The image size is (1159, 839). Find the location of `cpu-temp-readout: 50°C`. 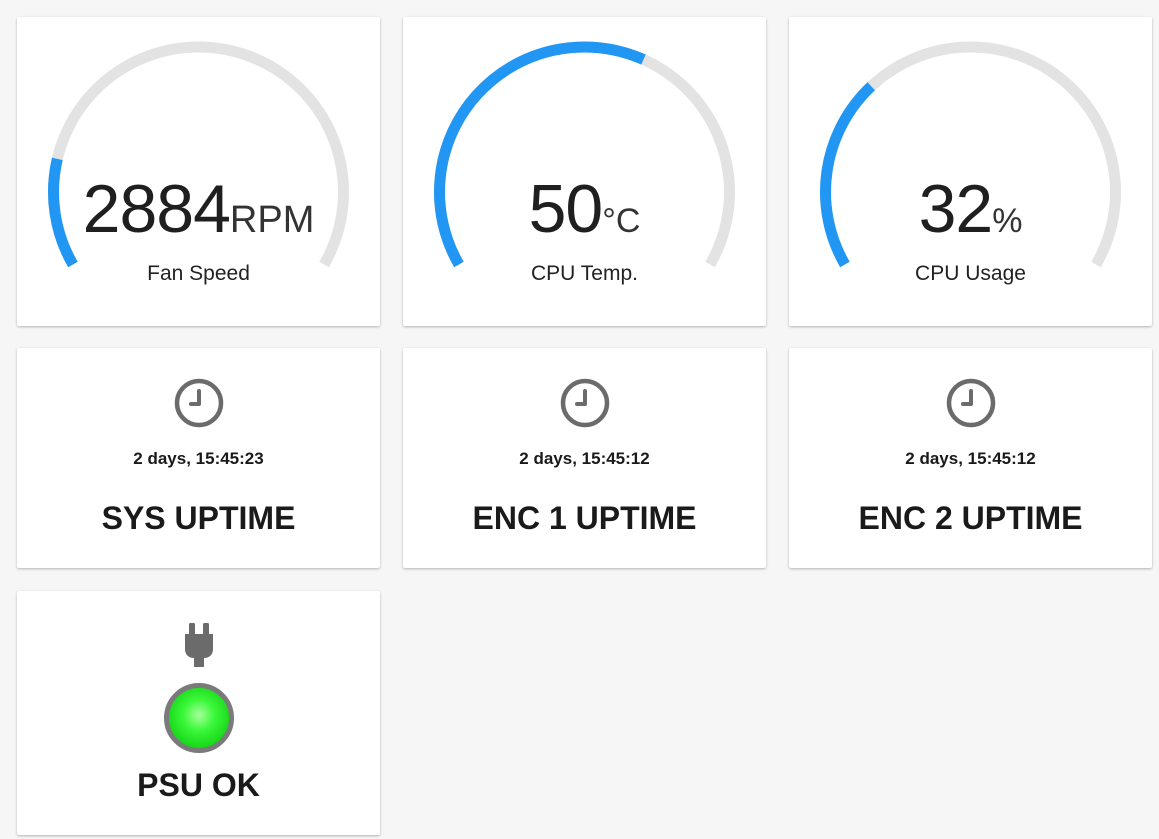

cpu-temp-readout: 50°C is located at coordinates (584, 209).